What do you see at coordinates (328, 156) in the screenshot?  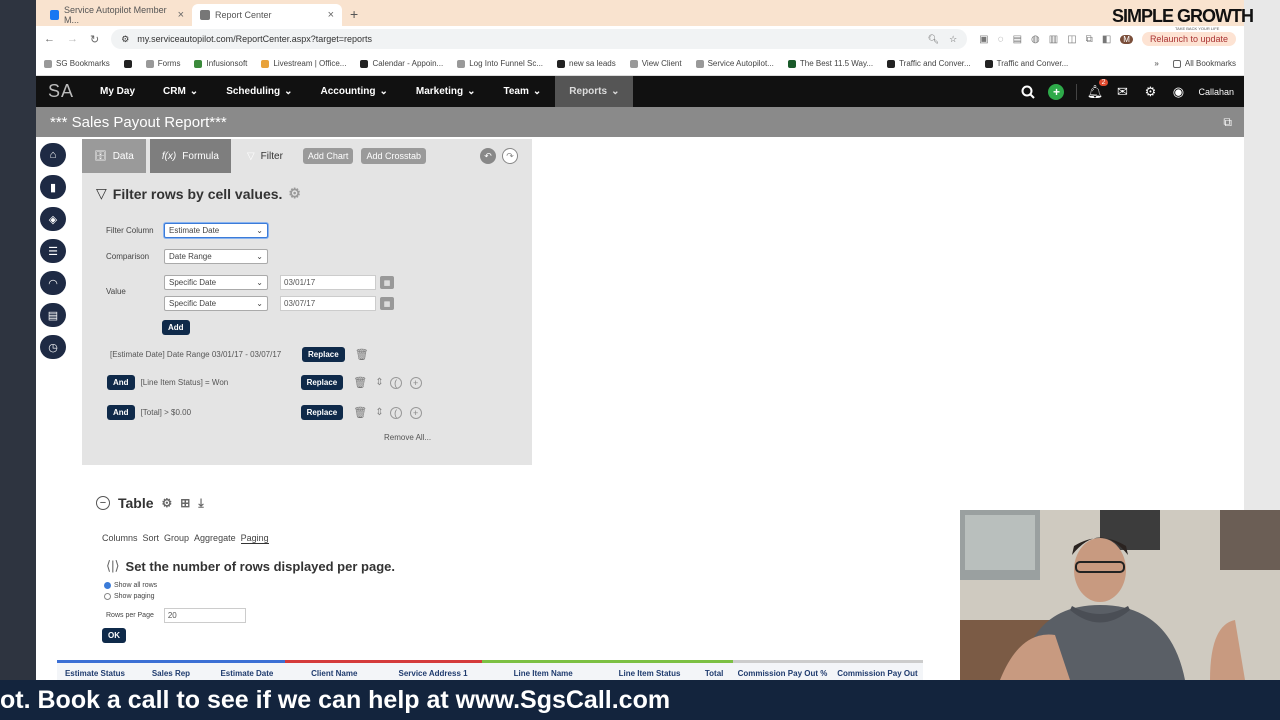 I see `add-chart-button: Add Chart` at bounding box center [328, 156].